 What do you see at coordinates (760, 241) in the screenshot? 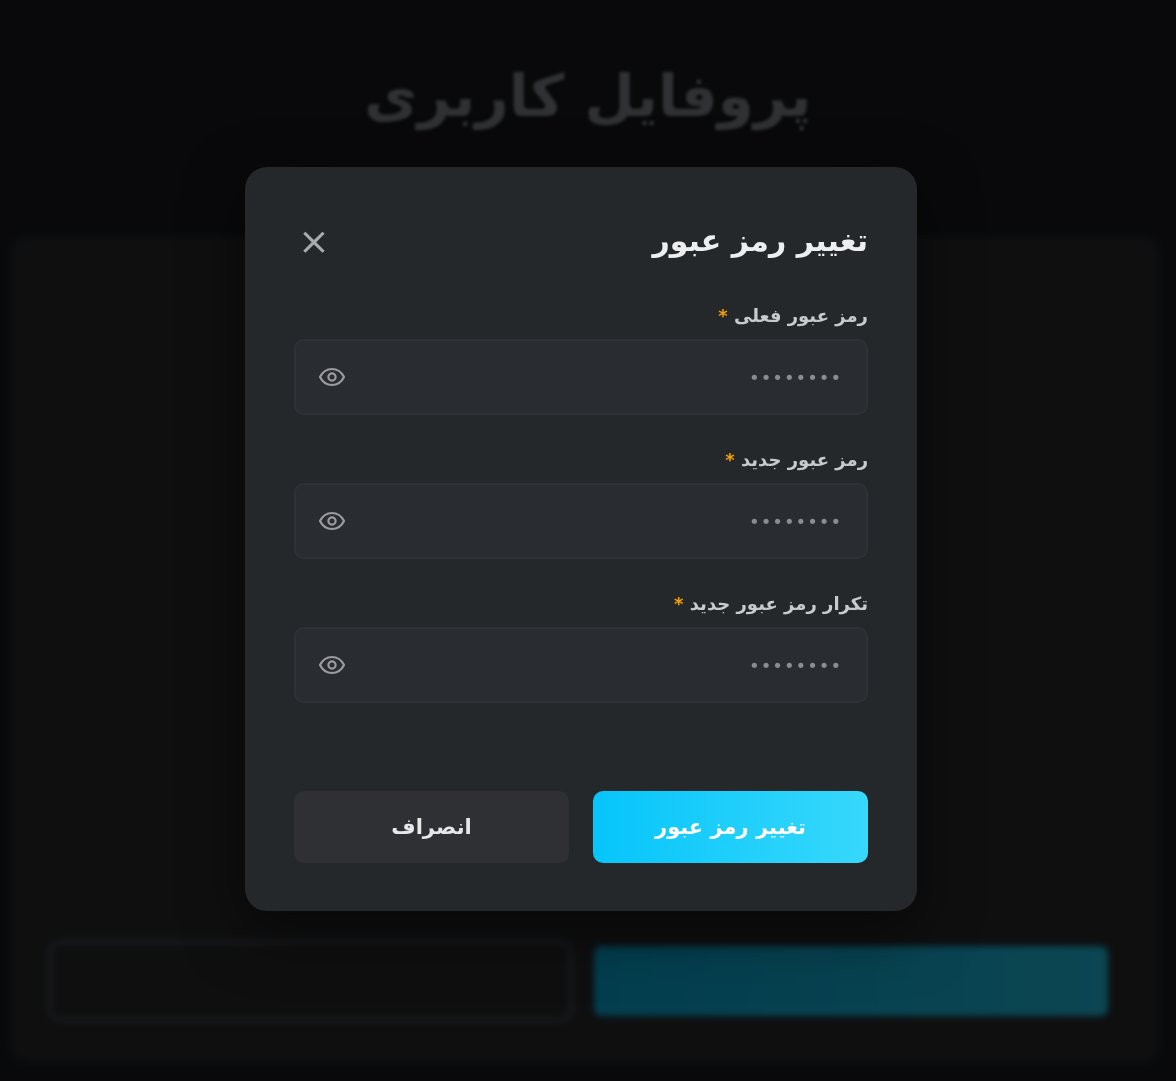
I see `dialog-title: تغییر رمز عبور` at bounding box center [760, 241].